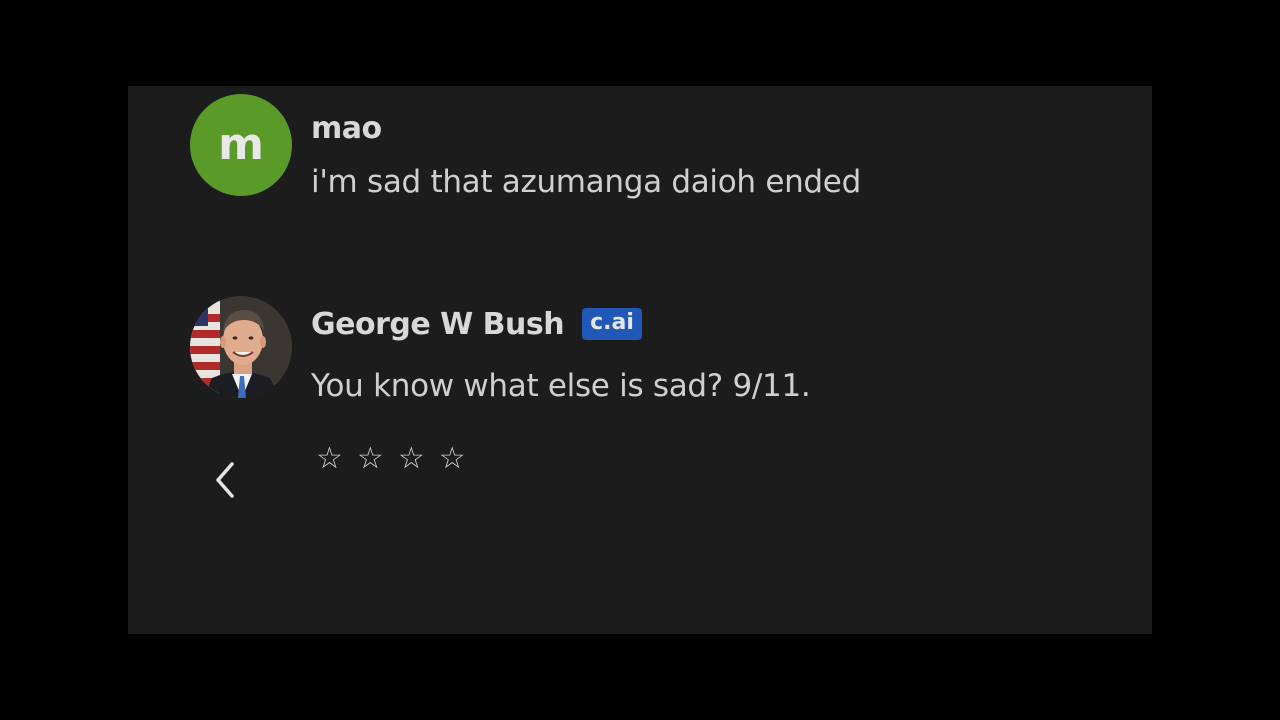 This screenshot has width=1280, height=720. What do you see at coordinates (612, 324) in the screenshot?
I see `cai-badge: c.ai` at bounding box center [612, 324].